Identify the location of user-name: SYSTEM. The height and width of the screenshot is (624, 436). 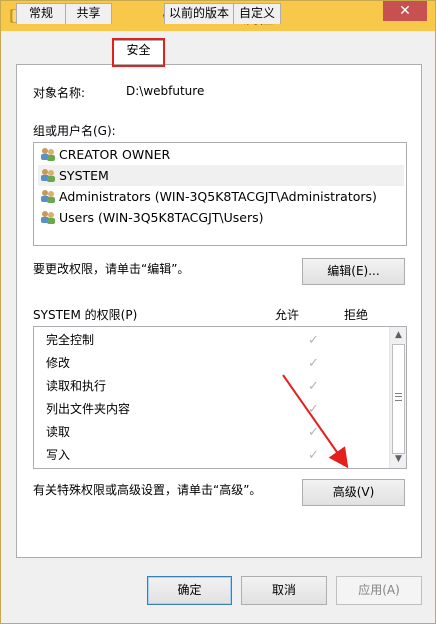
(84, 175).